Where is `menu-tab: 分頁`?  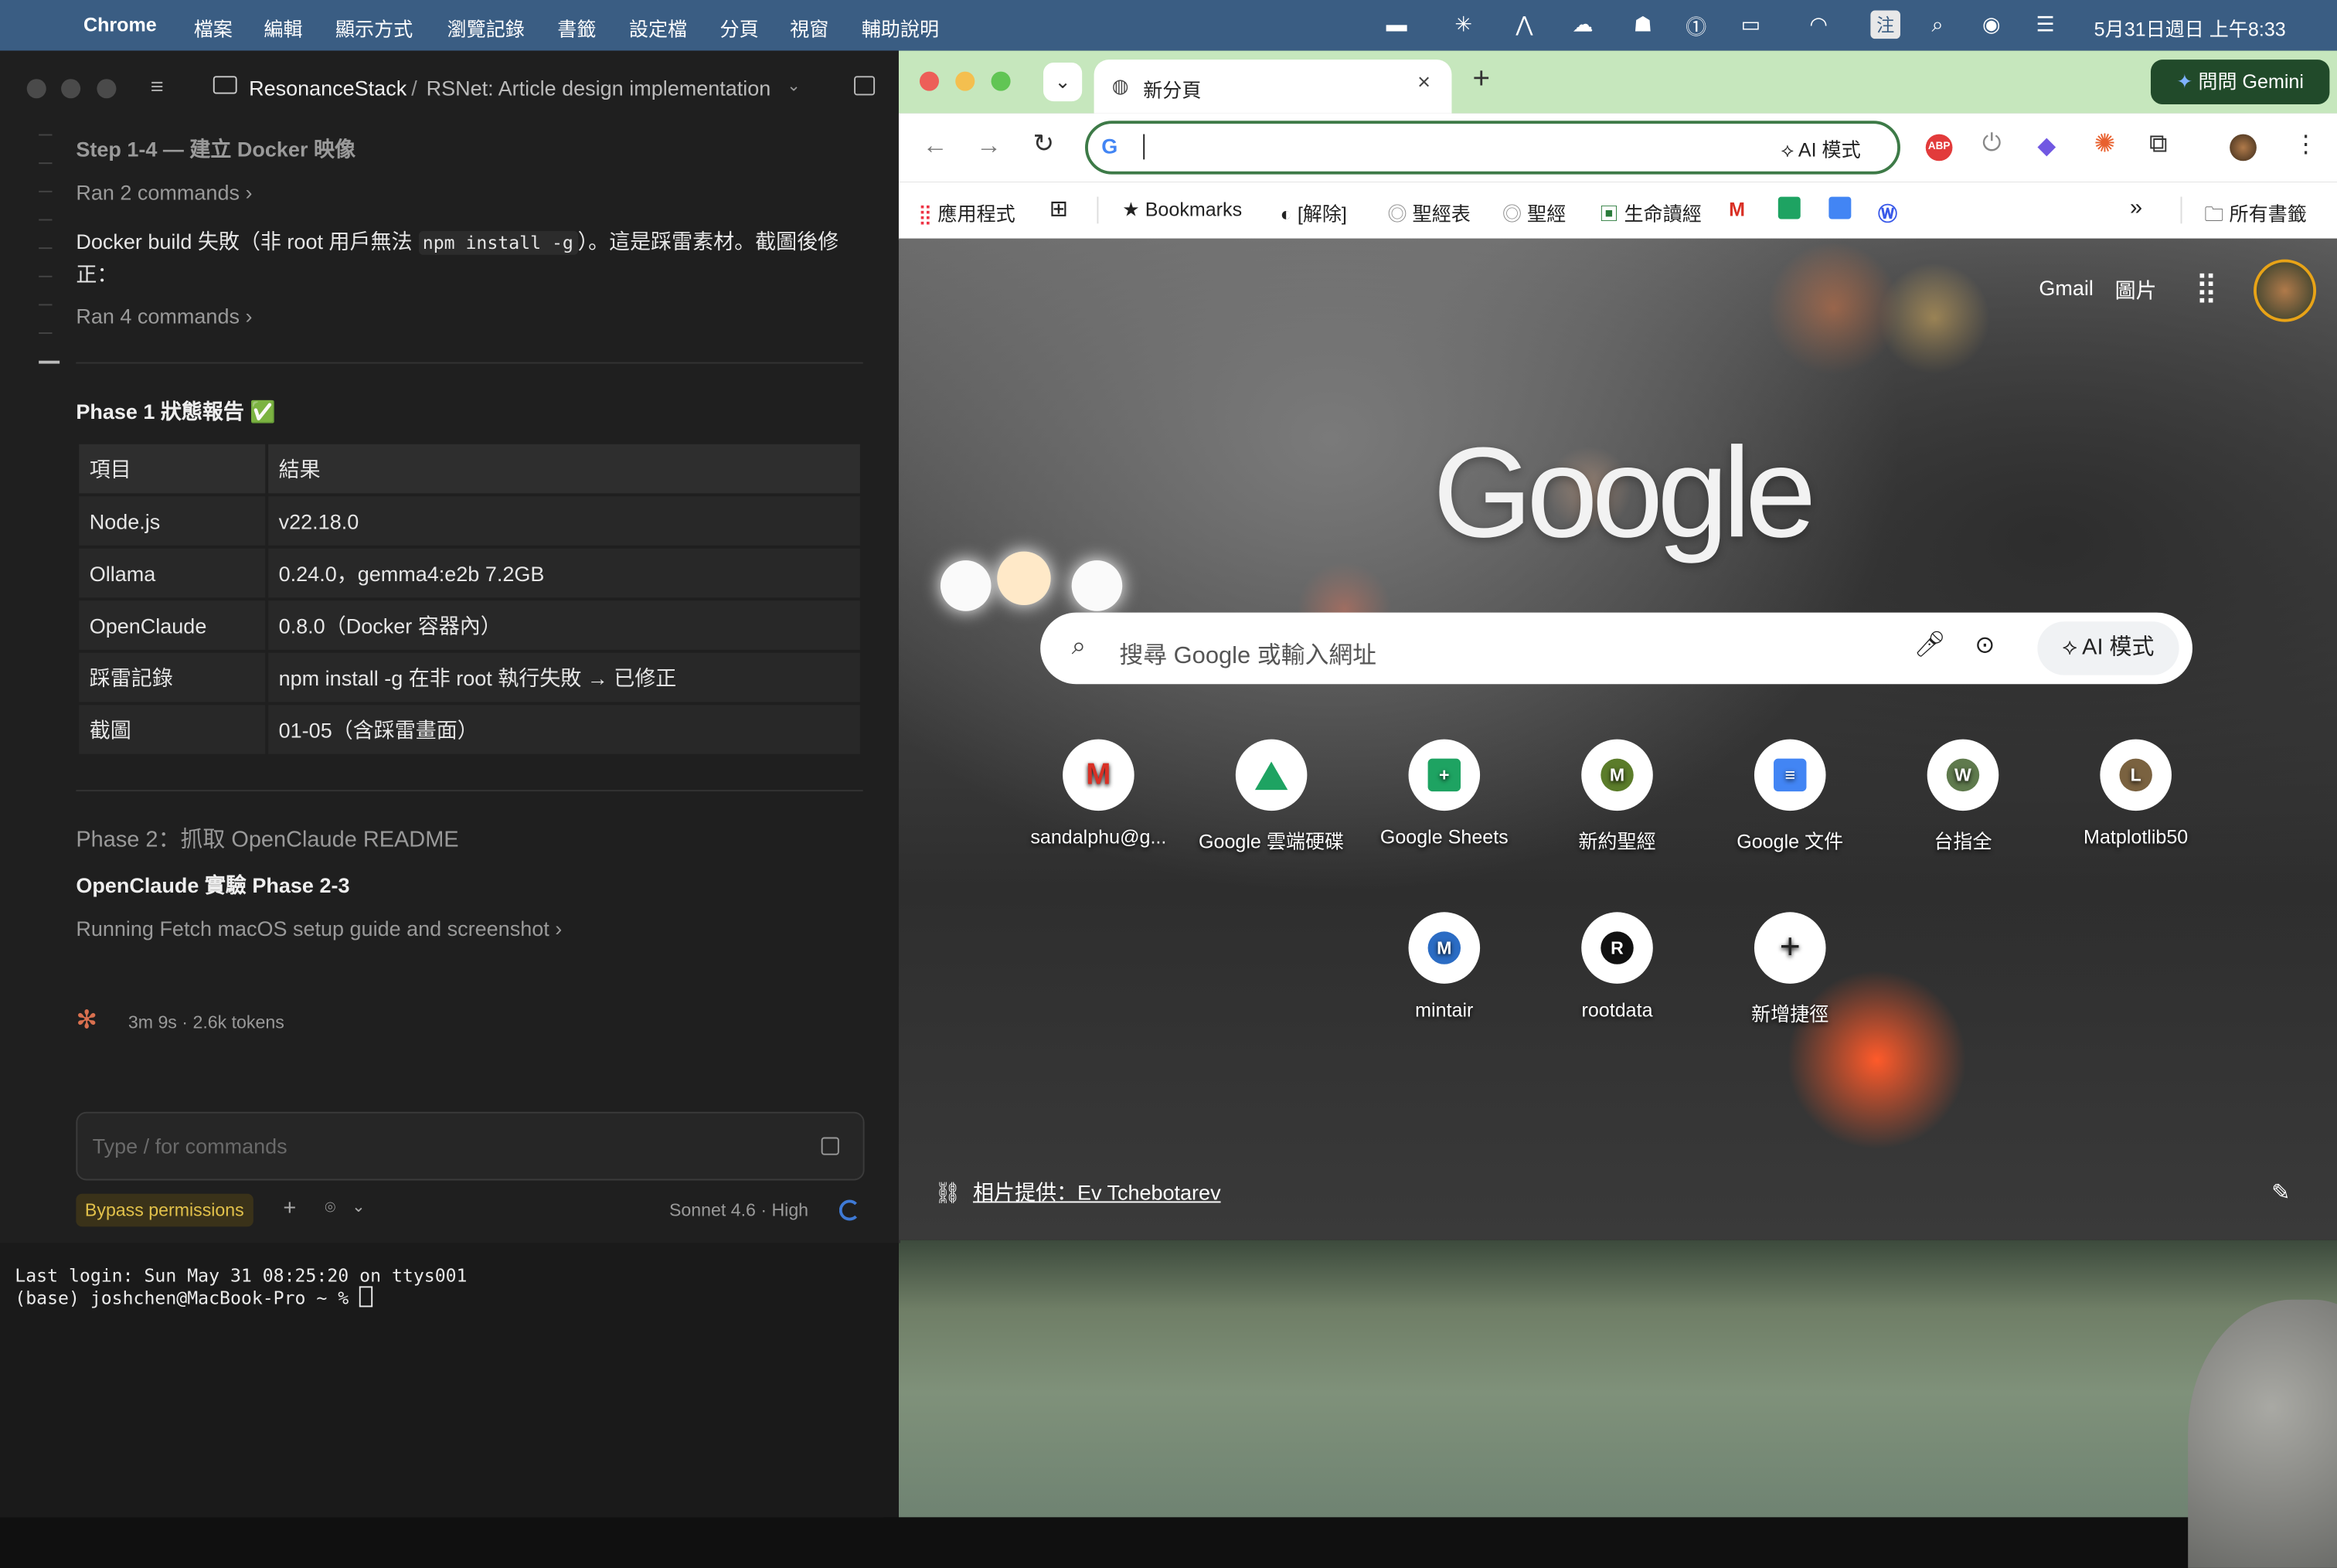
menu-tab: 分頁 is located at coordinates (739, 27).